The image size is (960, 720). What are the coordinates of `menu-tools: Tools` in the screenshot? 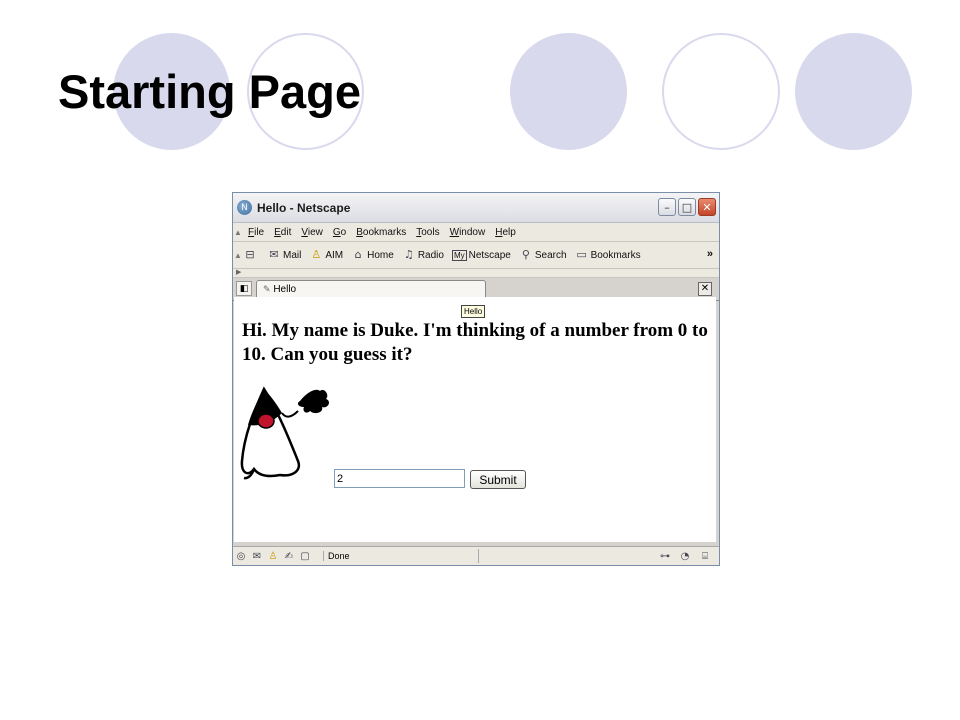 It's located at (427, 232).